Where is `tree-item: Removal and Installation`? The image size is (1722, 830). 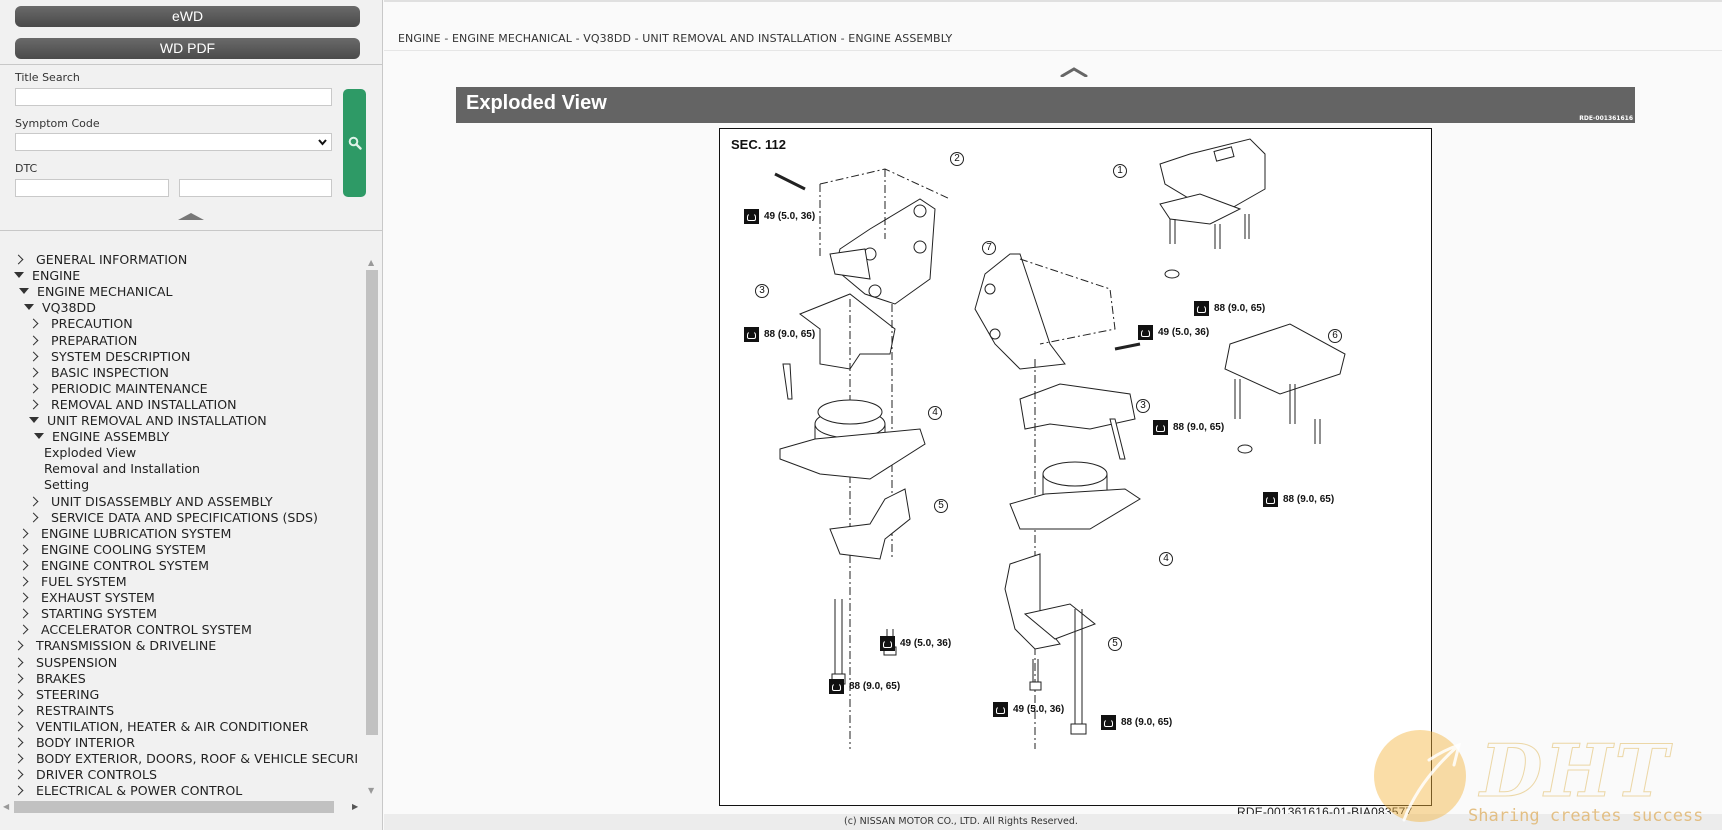
tree-item: Removal and Installation is located at coordinates (122, 469).